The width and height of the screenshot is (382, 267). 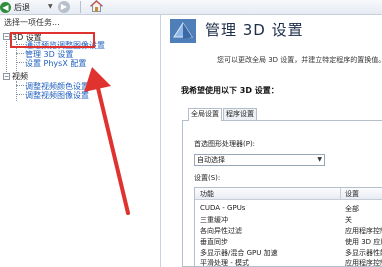 What do you see at coordinates (230, 90) in the screenshot?
I see `section-heading: 我希望使用以下 3D 设置：` at bounding box center [230, 90].